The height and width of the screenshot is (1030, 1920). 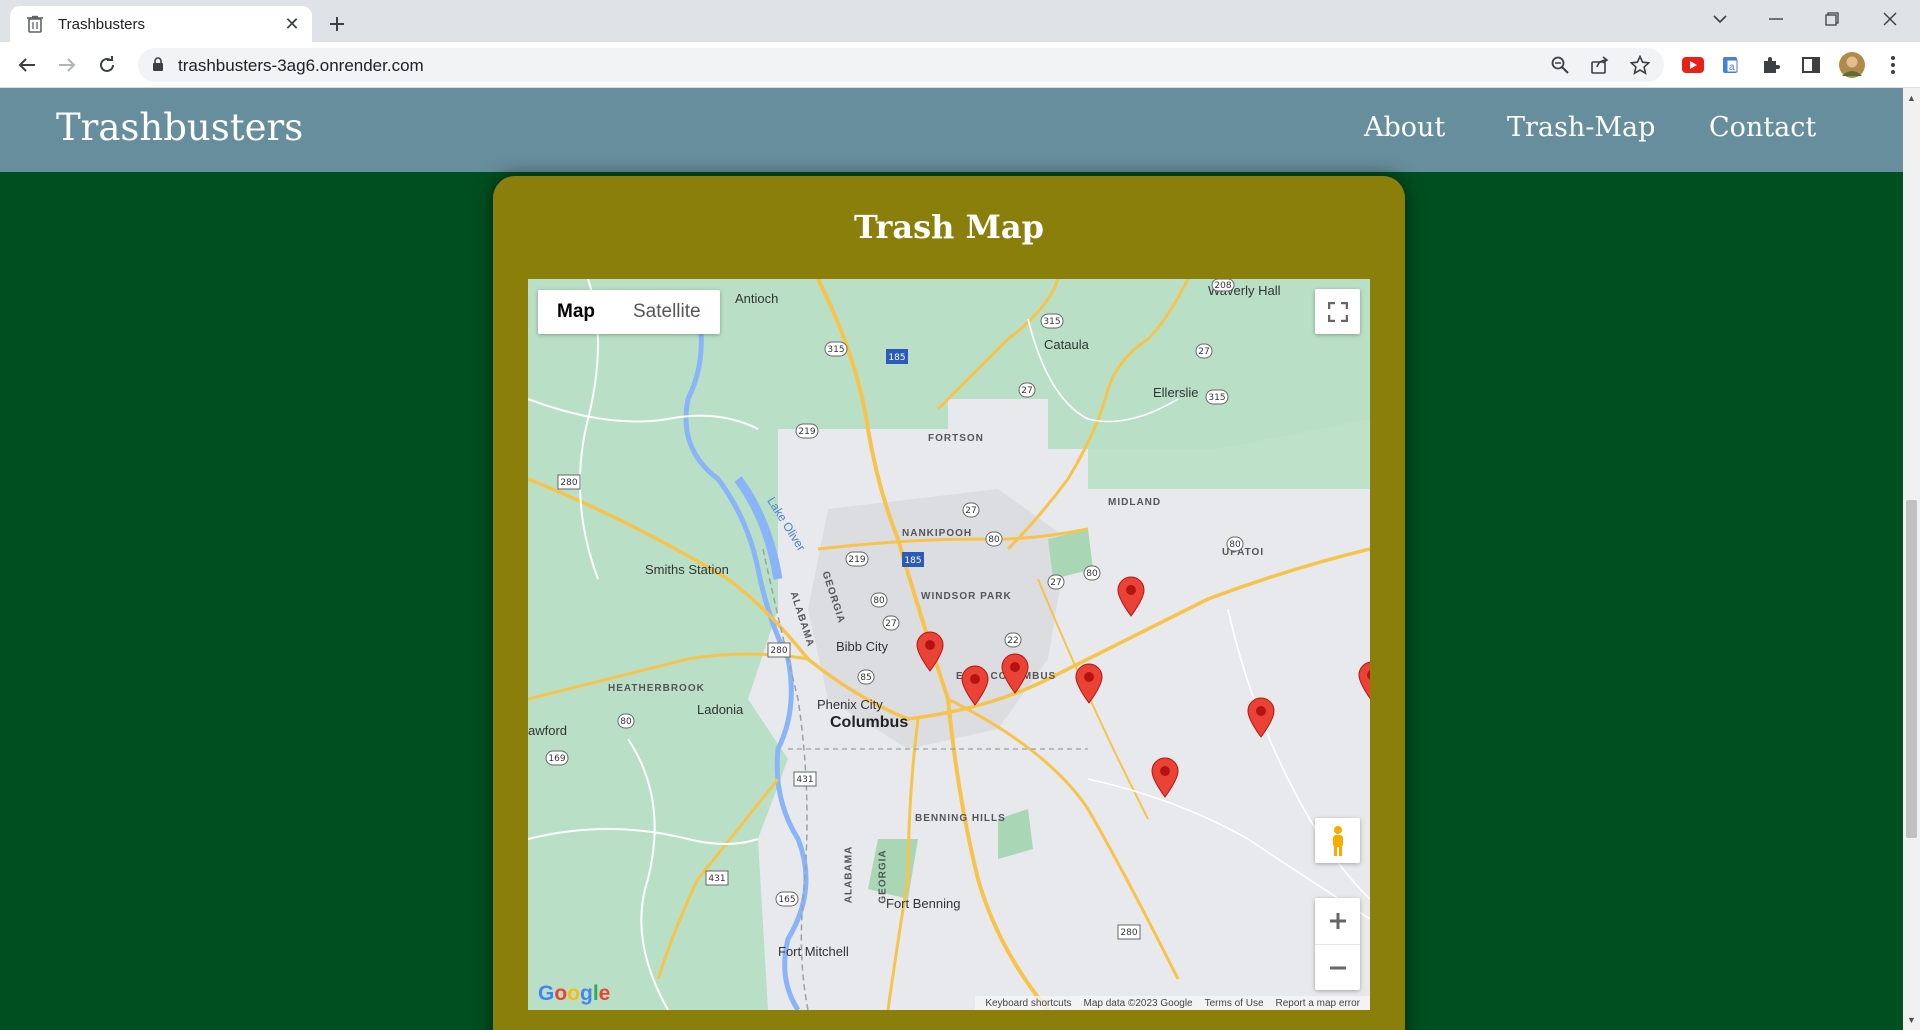 What do you see at coordinates (1318, 1003) in the screenshot?
I see `report-map-error-link: Report a map error` at bounding box center [1318, 1003].